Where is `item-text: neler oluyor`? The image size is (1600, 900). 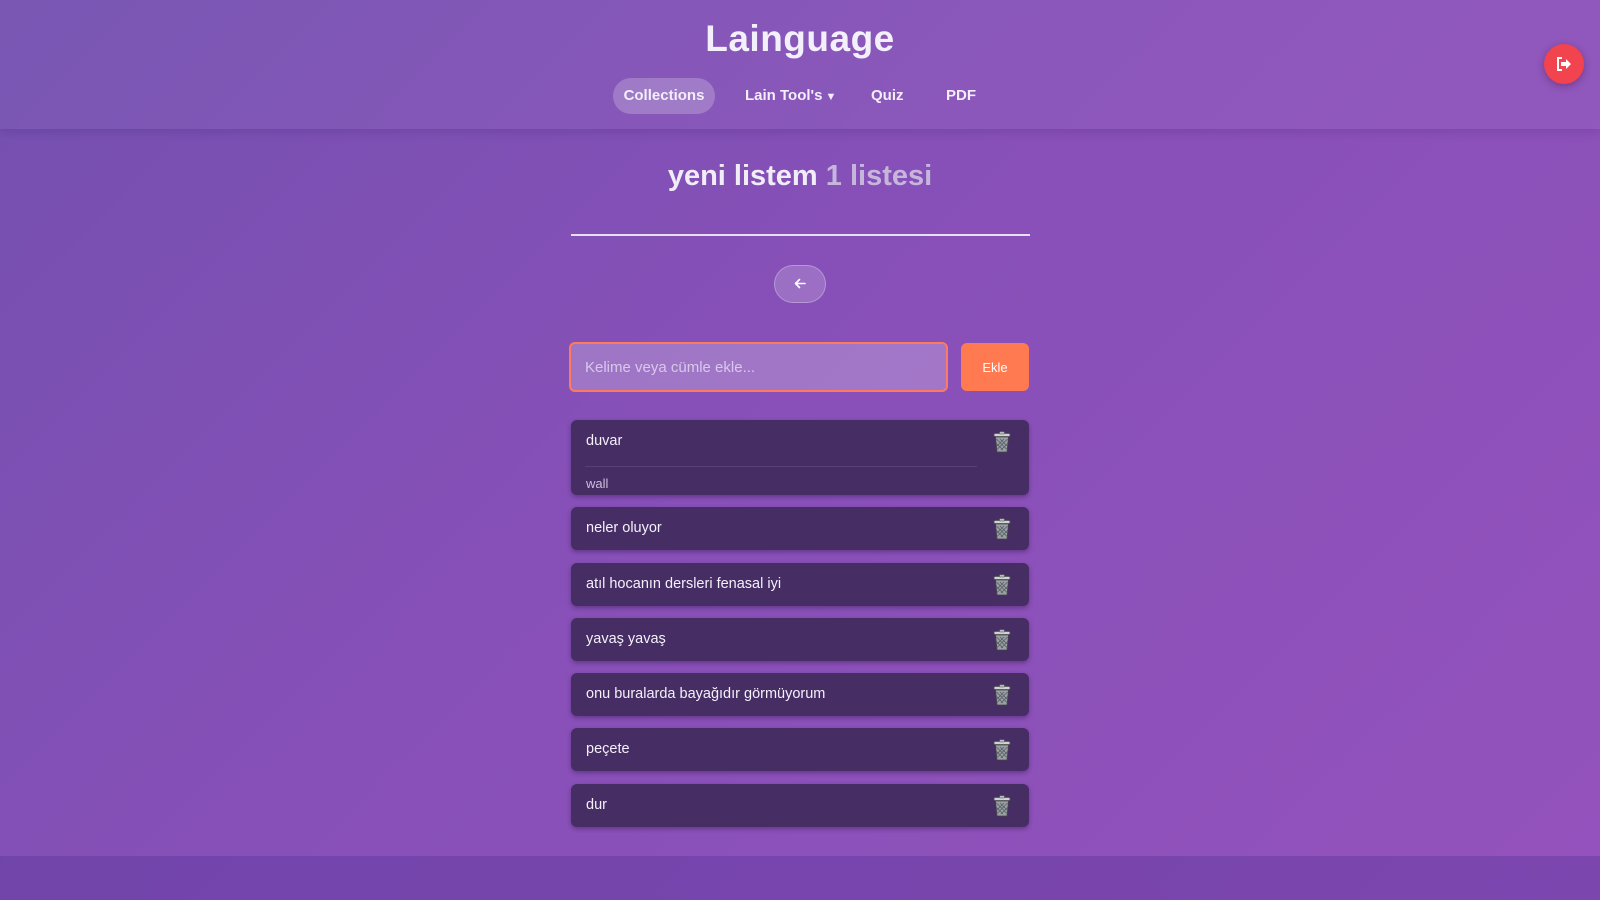
item-text: neler oluyor is located at coordinates (624, 528).